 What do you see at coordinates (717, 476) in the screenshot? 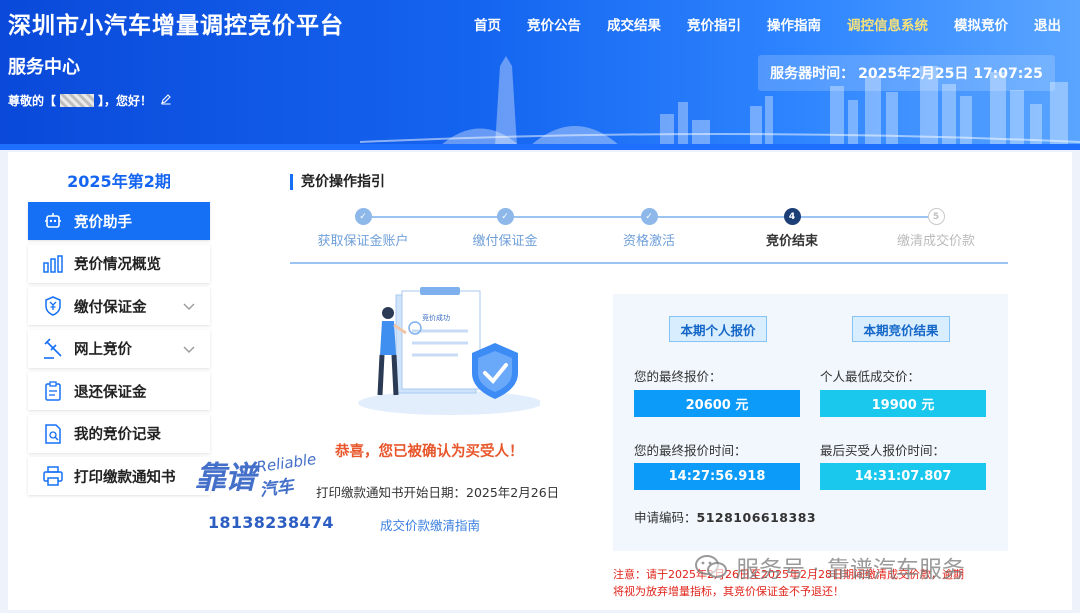
I see `final-bid-time-value: 14:27:56.918` at bounding box center [717, 476].